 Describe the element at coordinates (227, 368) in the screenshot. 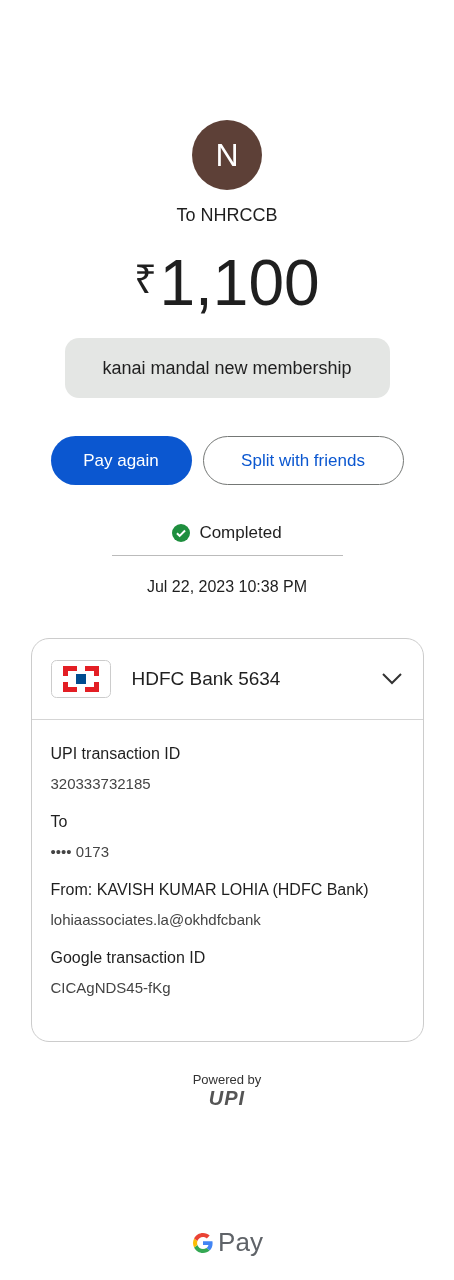

I see `payment-note: kanai mandal new membership` at that location.